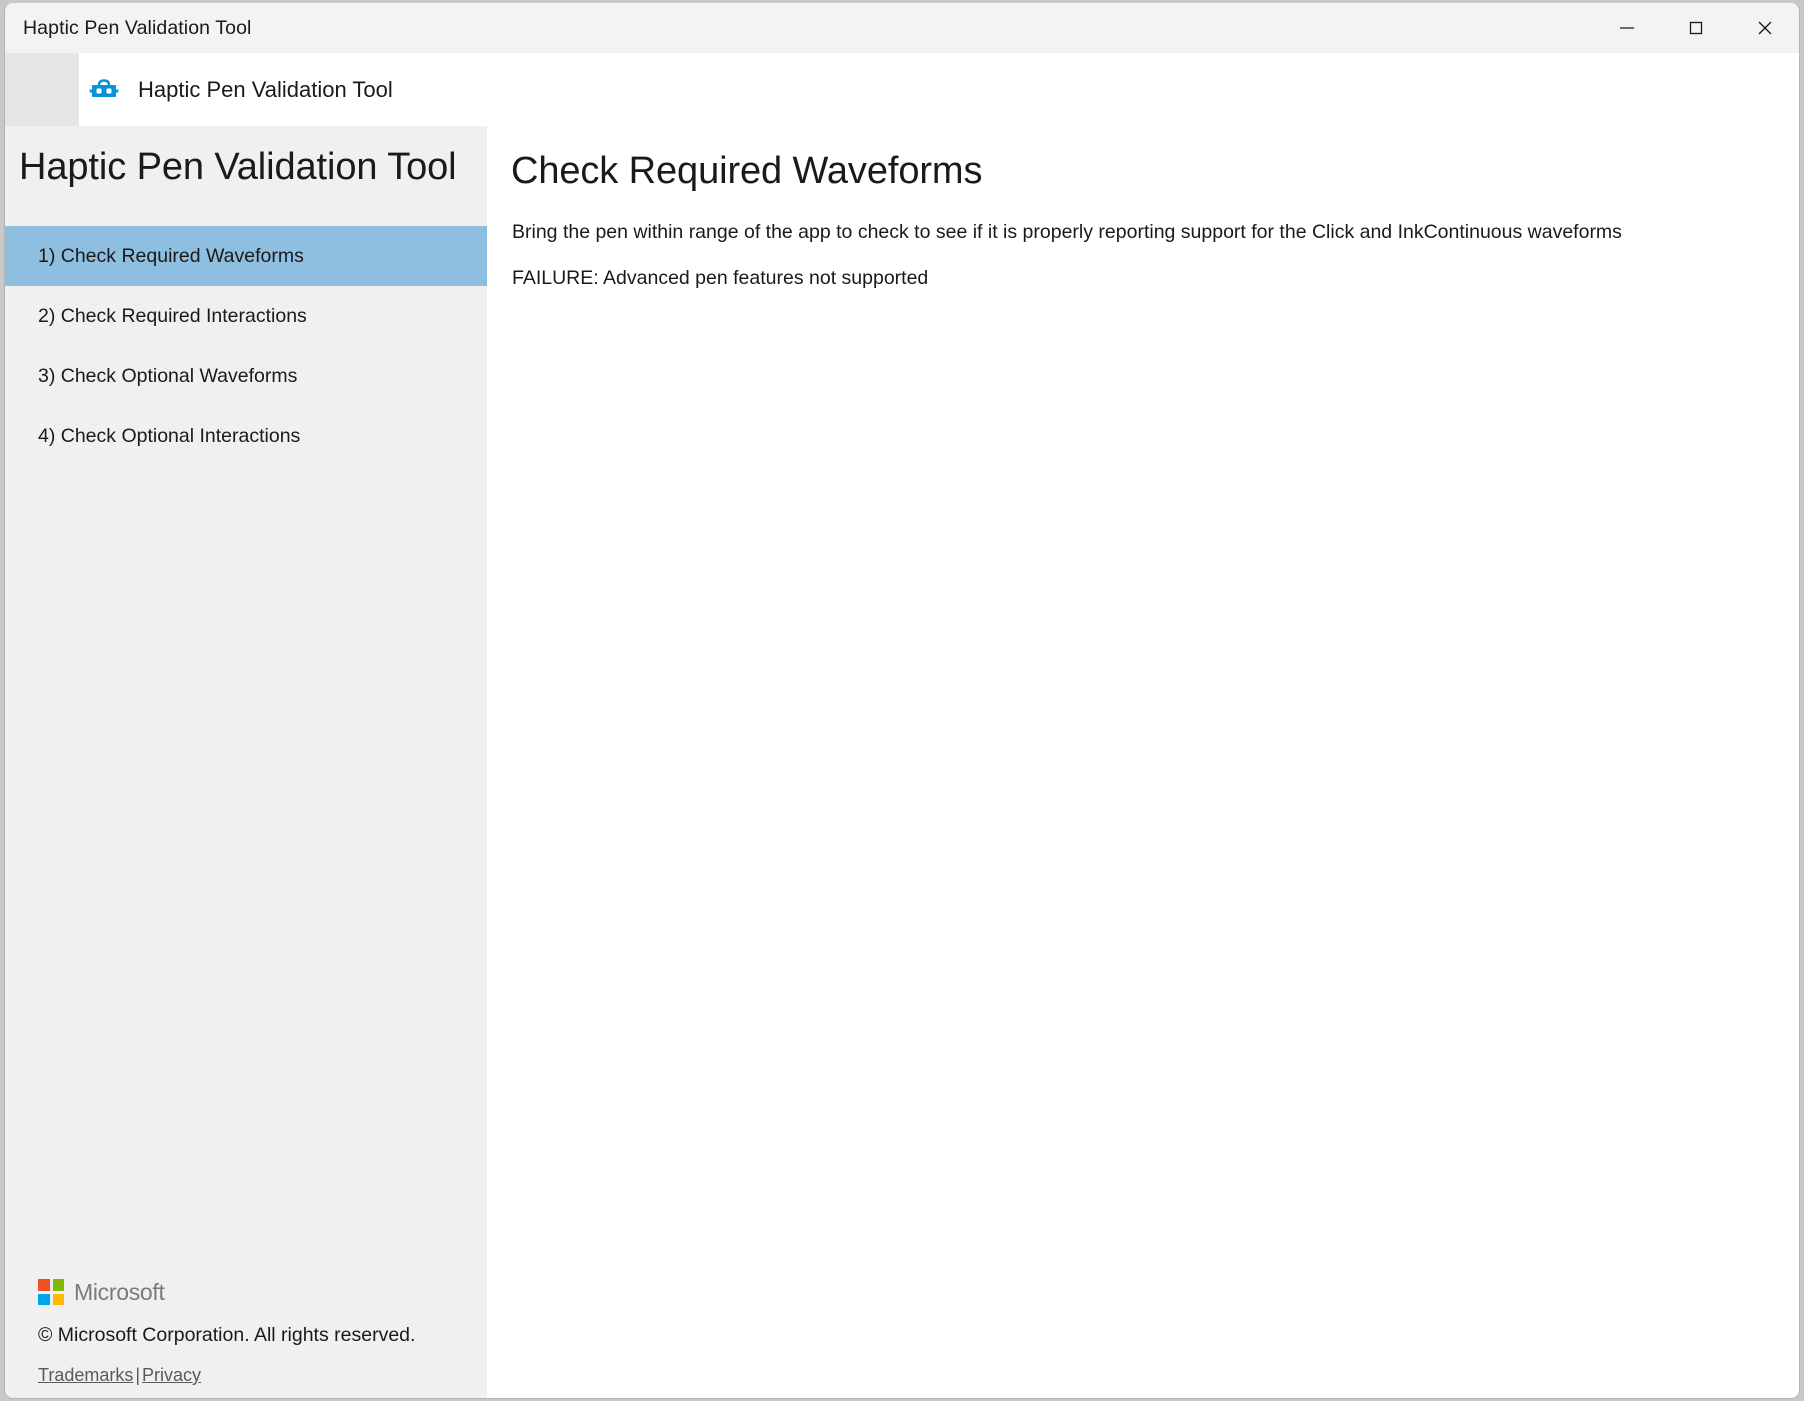 Image resolution: width=1804 pixels, height=1401 pixels. What do you see at coordinates (104, 90) in the screenshot?
I see `toolbox-icon` at bounding box center [104, 90].